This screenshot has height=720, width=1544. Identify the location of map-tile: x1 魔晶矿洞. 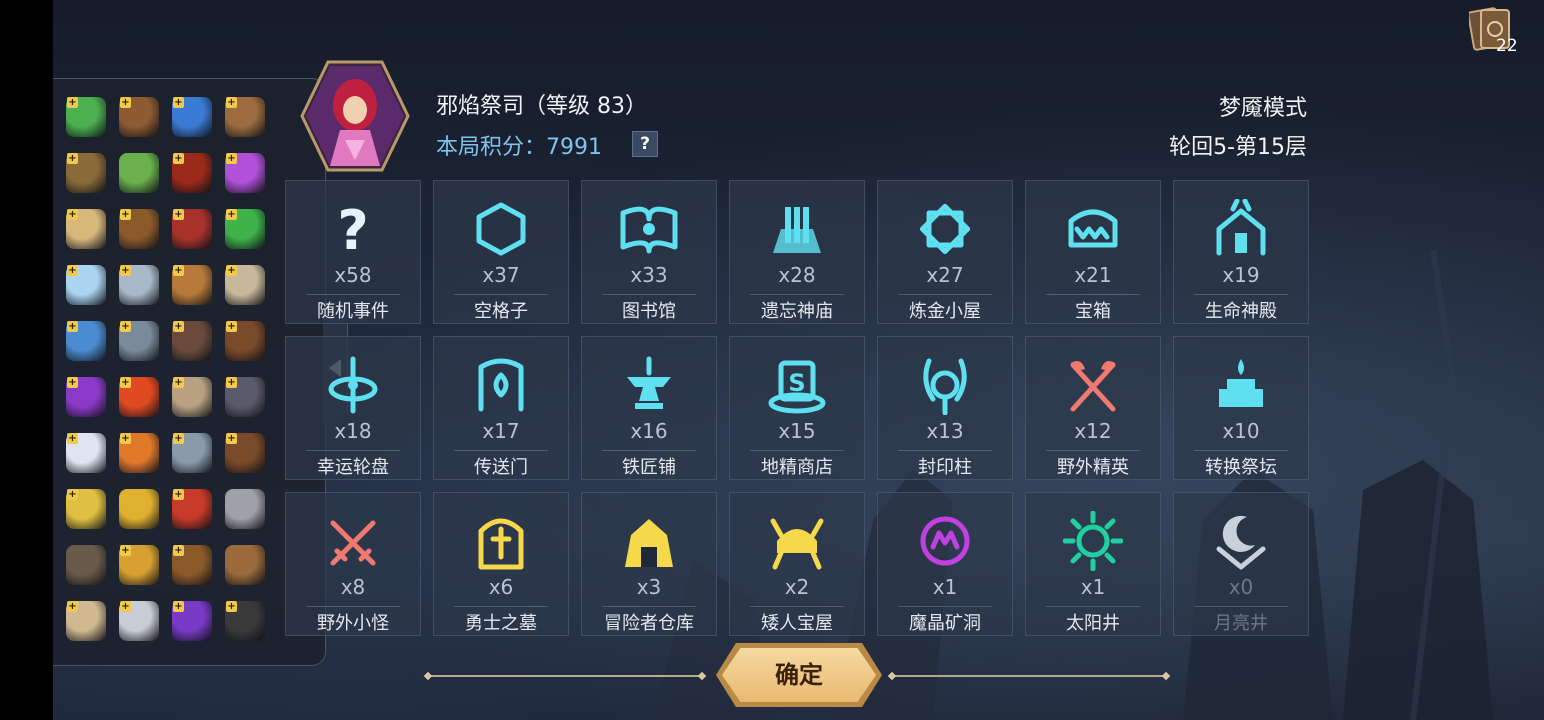
(945, 564).